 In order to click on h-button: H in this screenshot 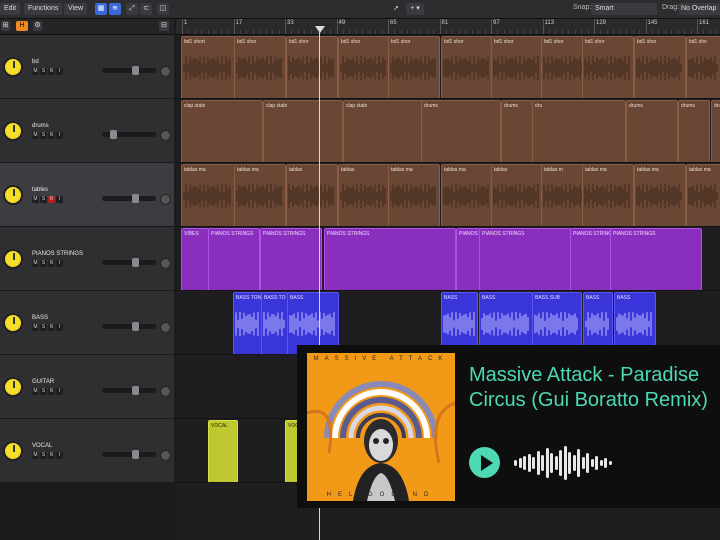, I will do `click(22, 26)`.